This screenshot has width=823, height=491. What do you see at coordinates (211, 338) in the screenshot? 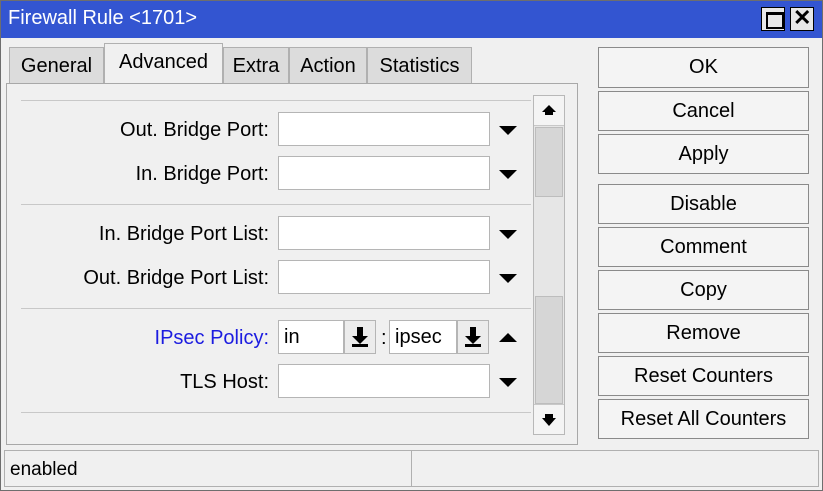
I see `ipsec-policy-label: IPsec Policy:` at bounding box center [211, 338].